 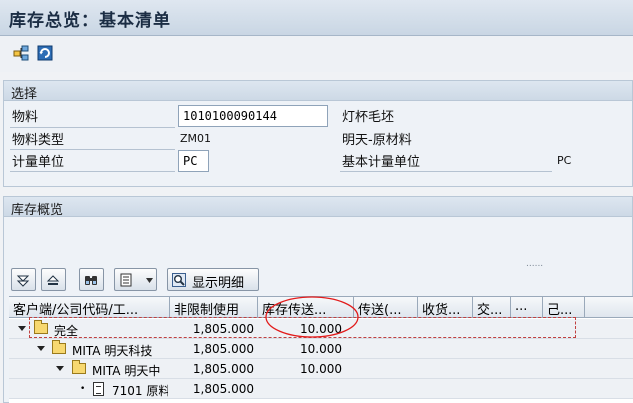 What do you see at coordinates (45, 53) in the screenshot?
I see `refresh-icon` at bounding box center [45, 53].